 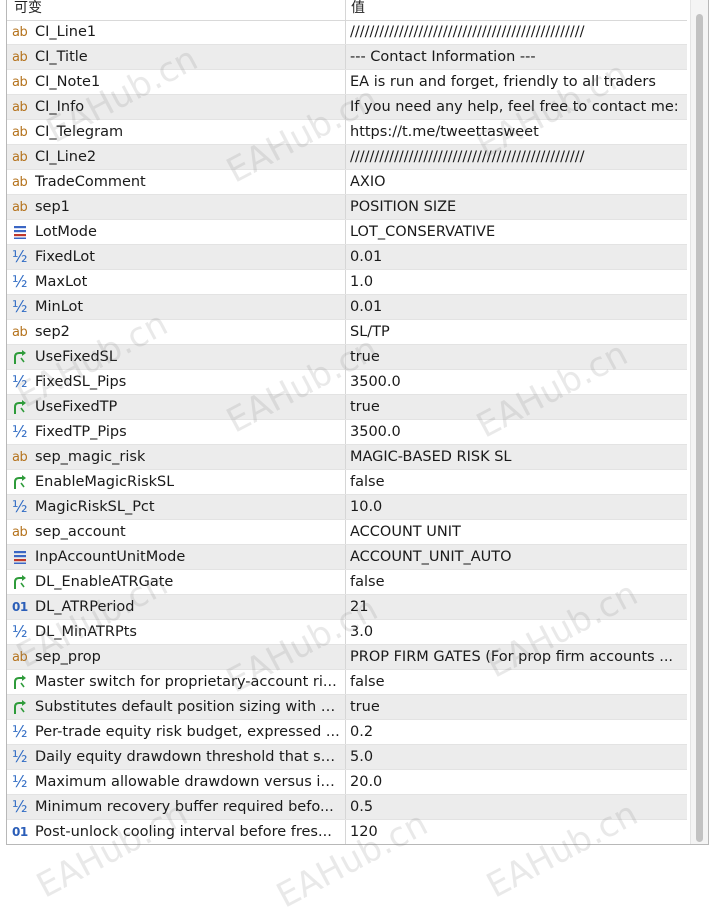 I want to click on table-row: ab sep2 SL/TP, so click(x=347, y=332).